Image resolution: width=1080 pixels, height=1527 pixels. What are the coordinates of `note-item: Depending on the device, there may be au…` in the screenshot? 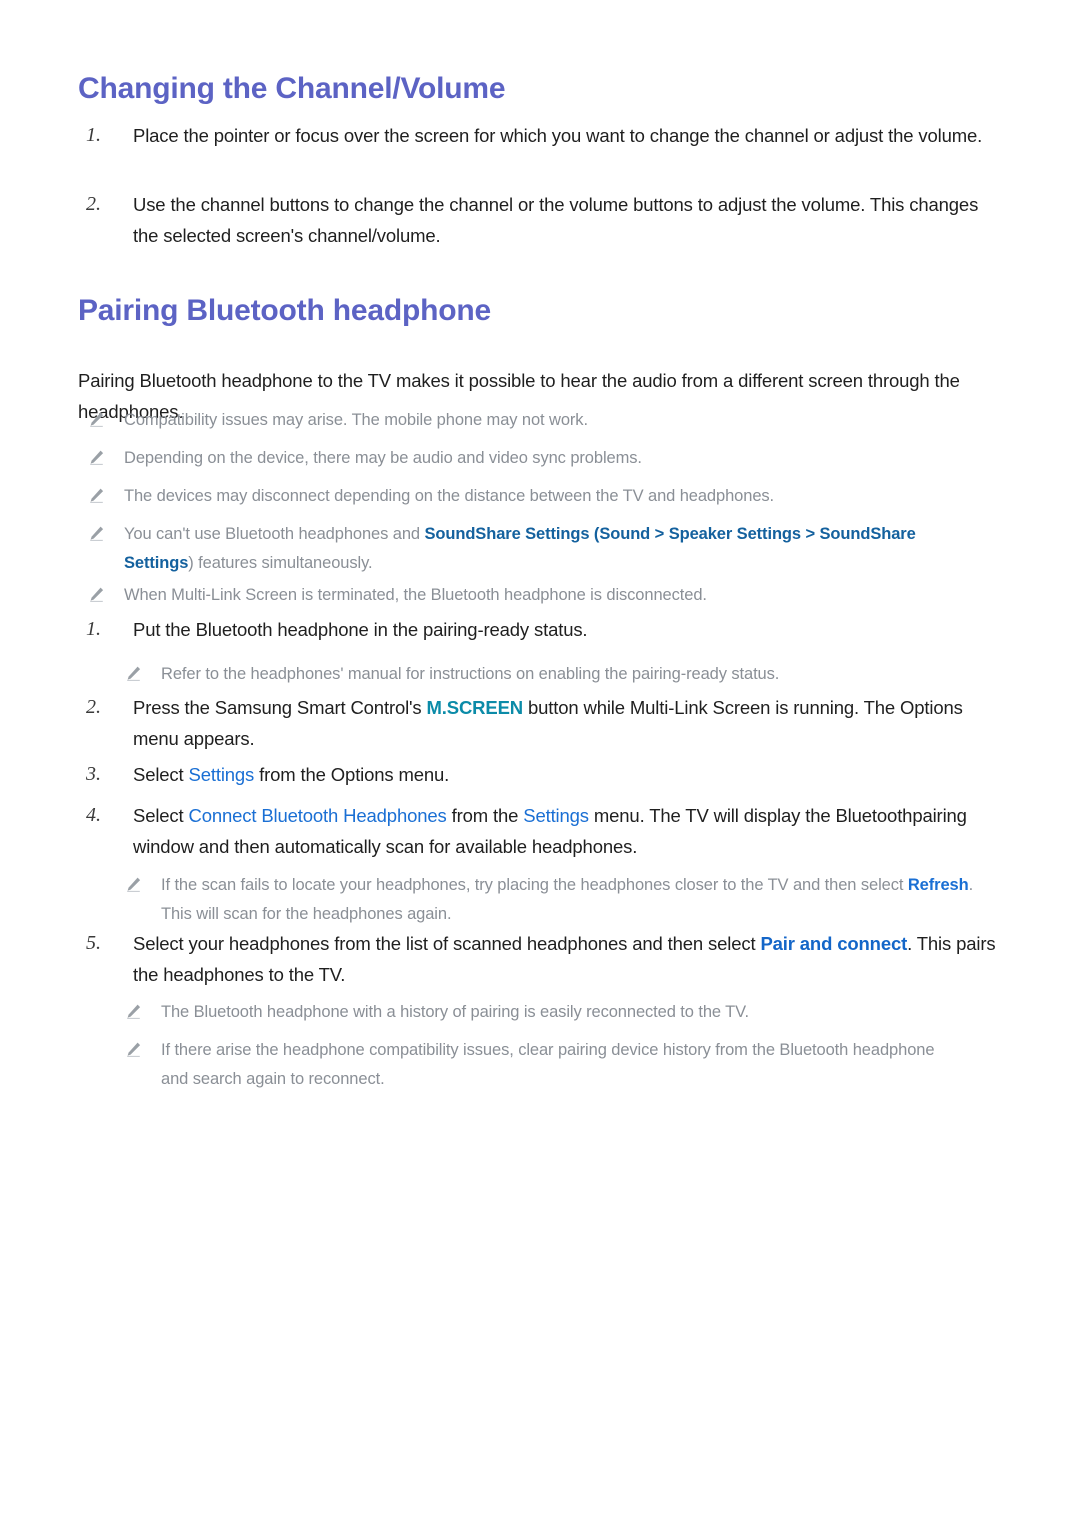 It's located at (538, 458).